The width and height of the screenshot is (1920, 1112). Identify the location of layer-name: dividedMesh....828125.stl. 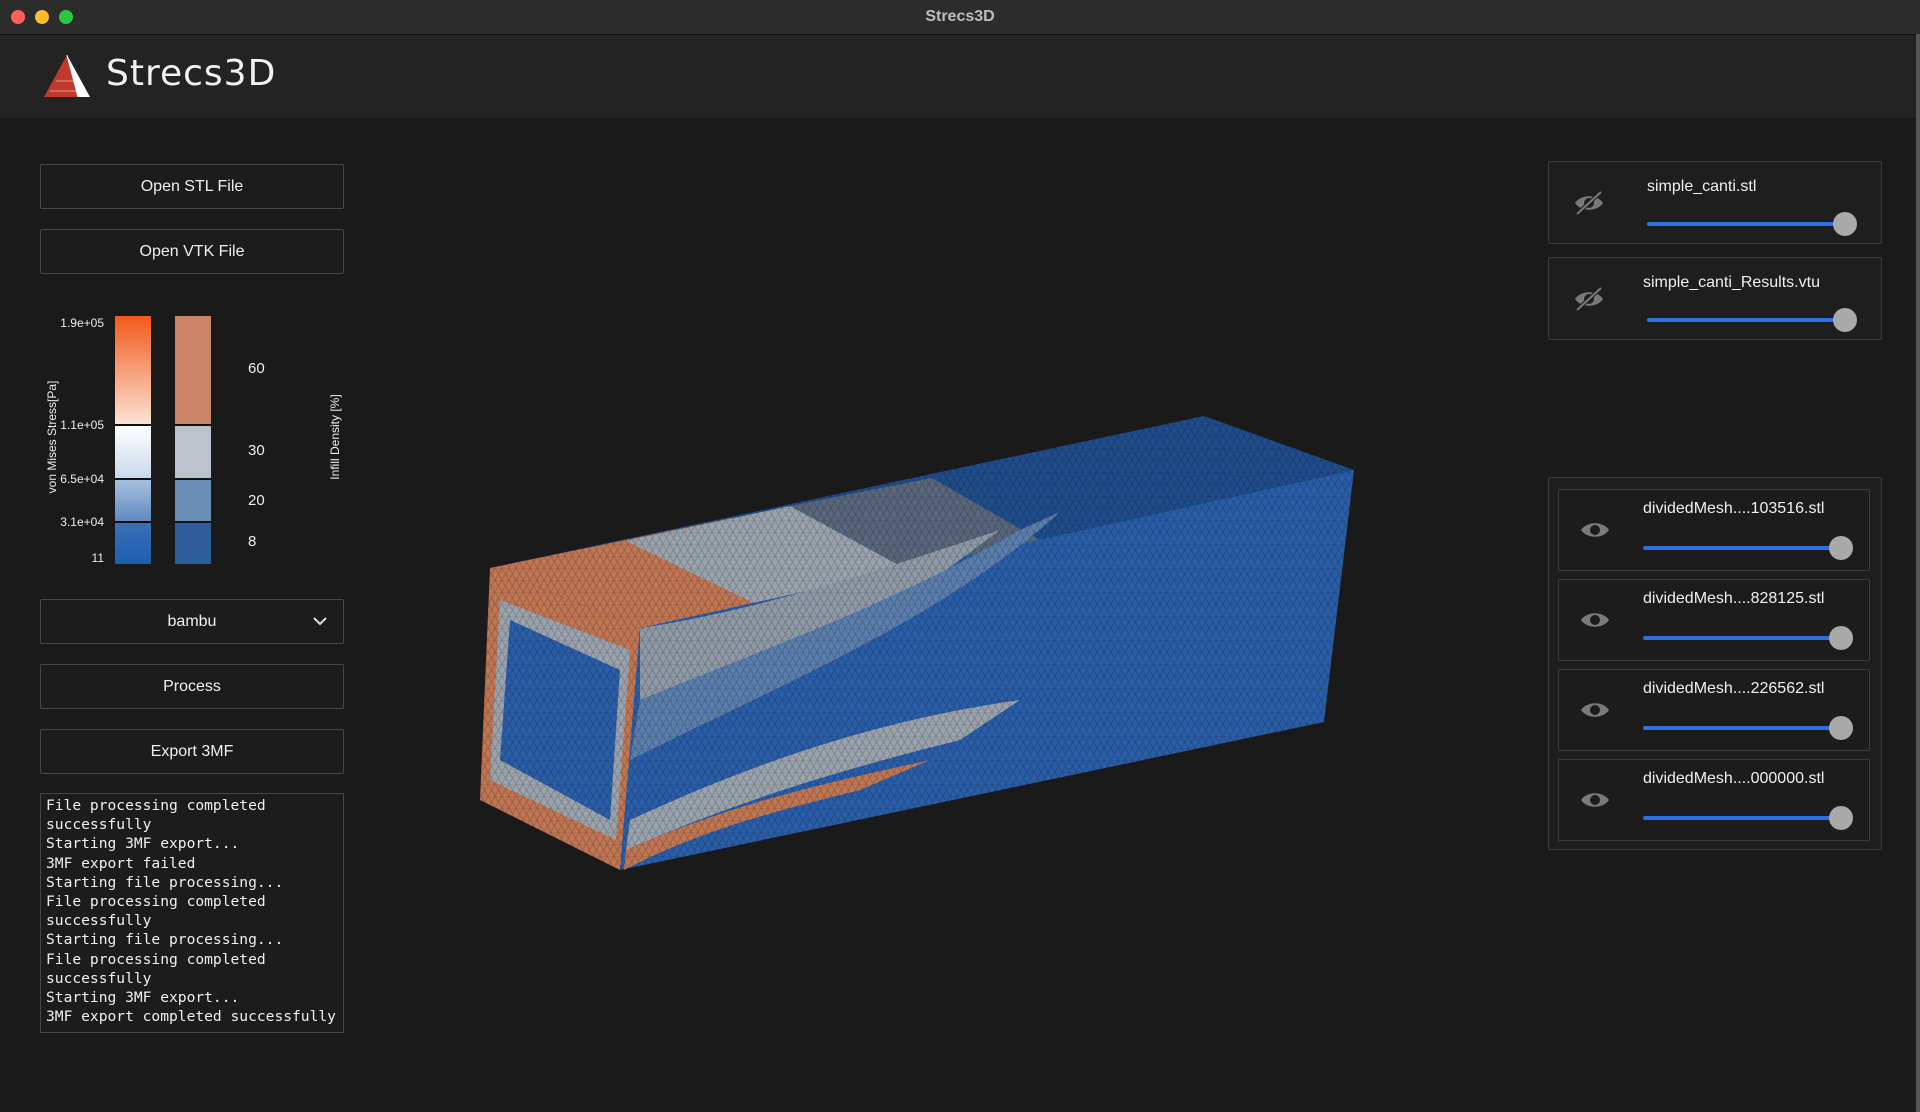
(1734, 598).